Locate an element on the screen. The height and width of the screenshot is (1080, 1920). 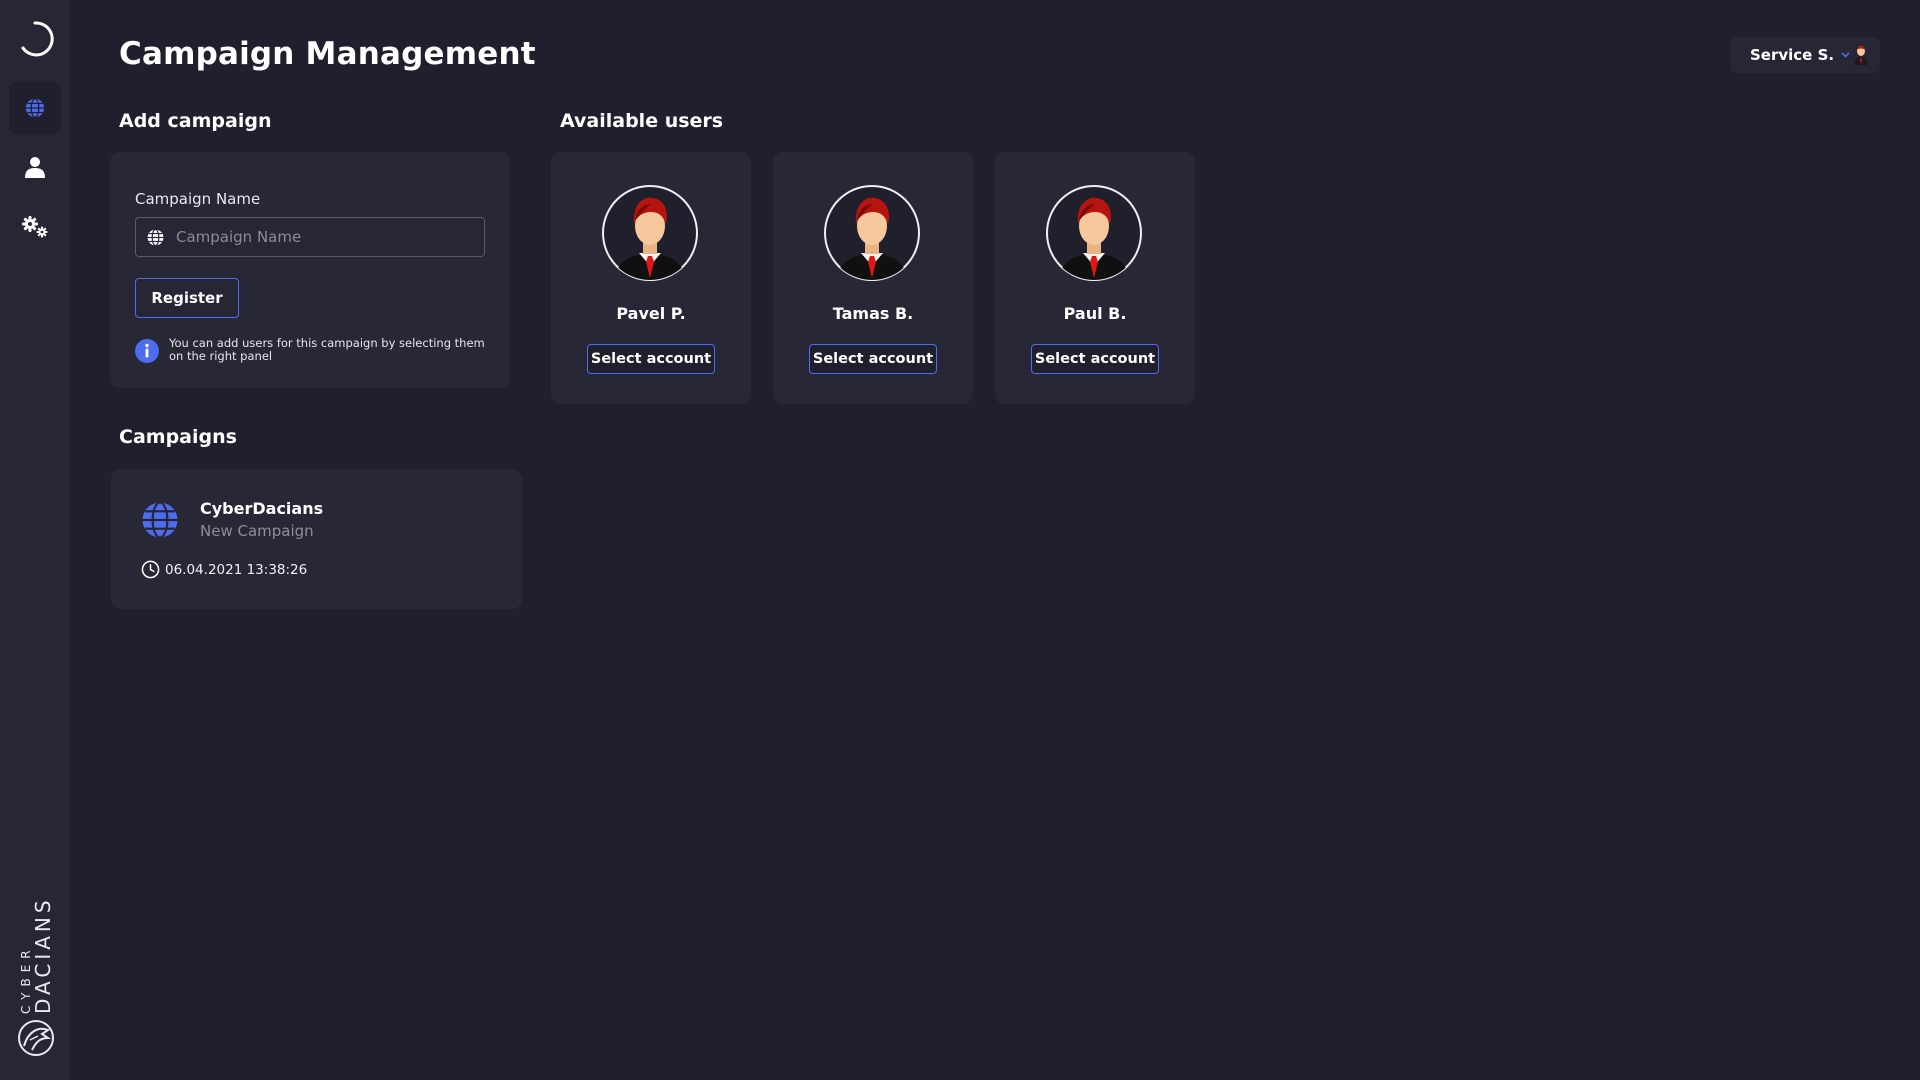
user-card: Tamas B. Select account is located at coordinates (873, 278).